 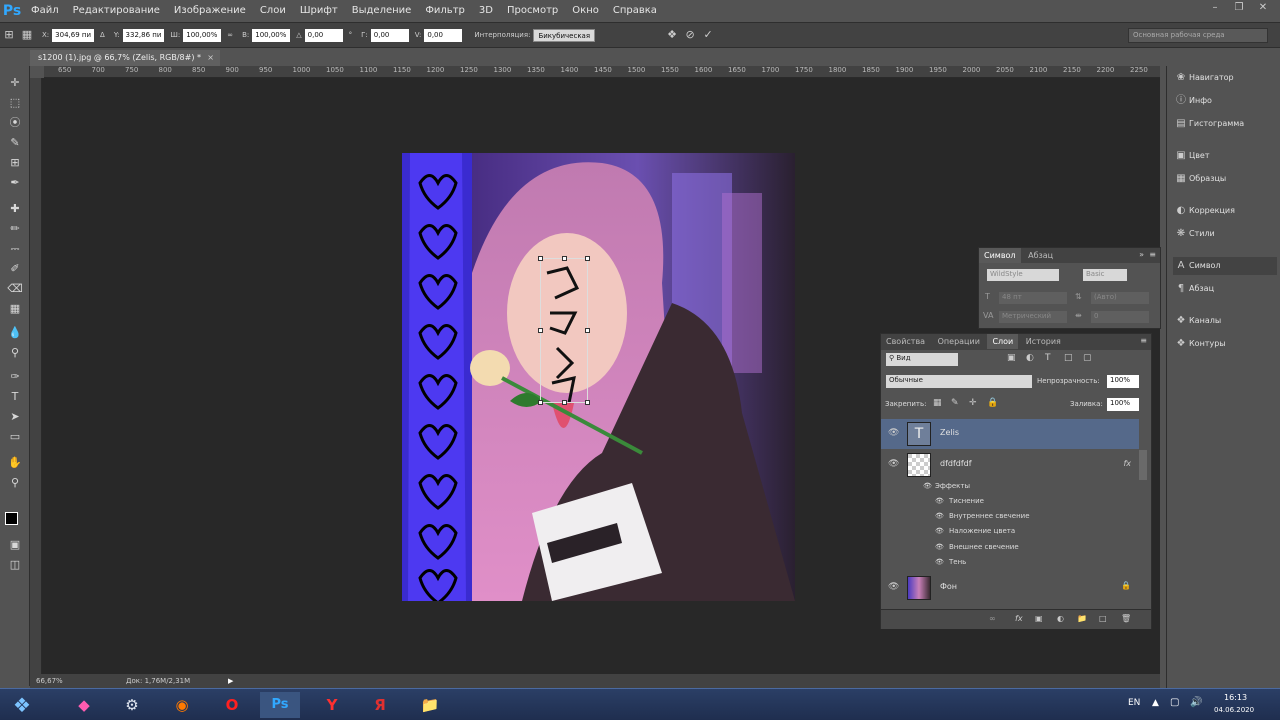 I want to click on path-select-icon: ➤, so click(x=15, y=417).